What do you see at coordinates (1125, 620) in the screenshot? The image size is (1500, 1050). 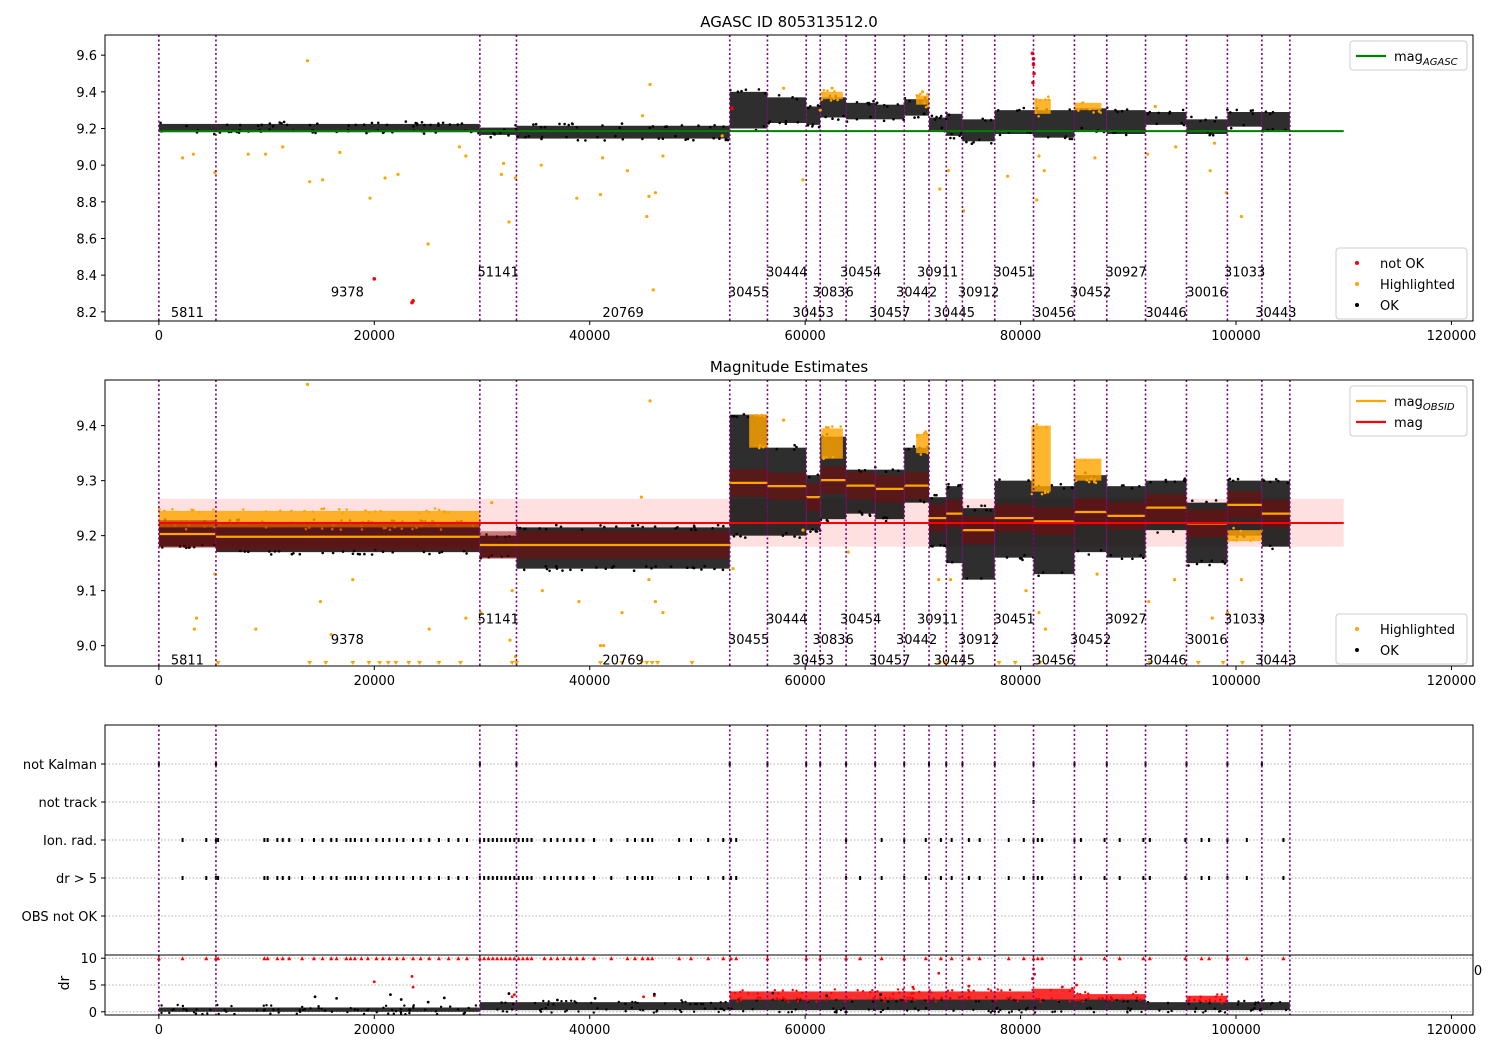 I see `estimates-obsid-label: 30927` at bounding box center [1125, 620].